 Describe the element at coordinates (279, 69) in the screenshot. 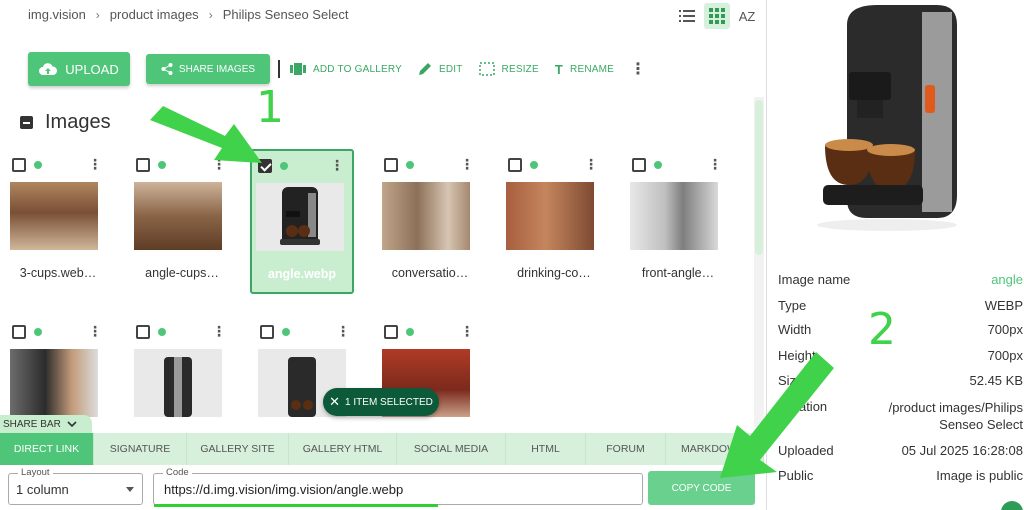

I see `toolbar-divider` at that location.